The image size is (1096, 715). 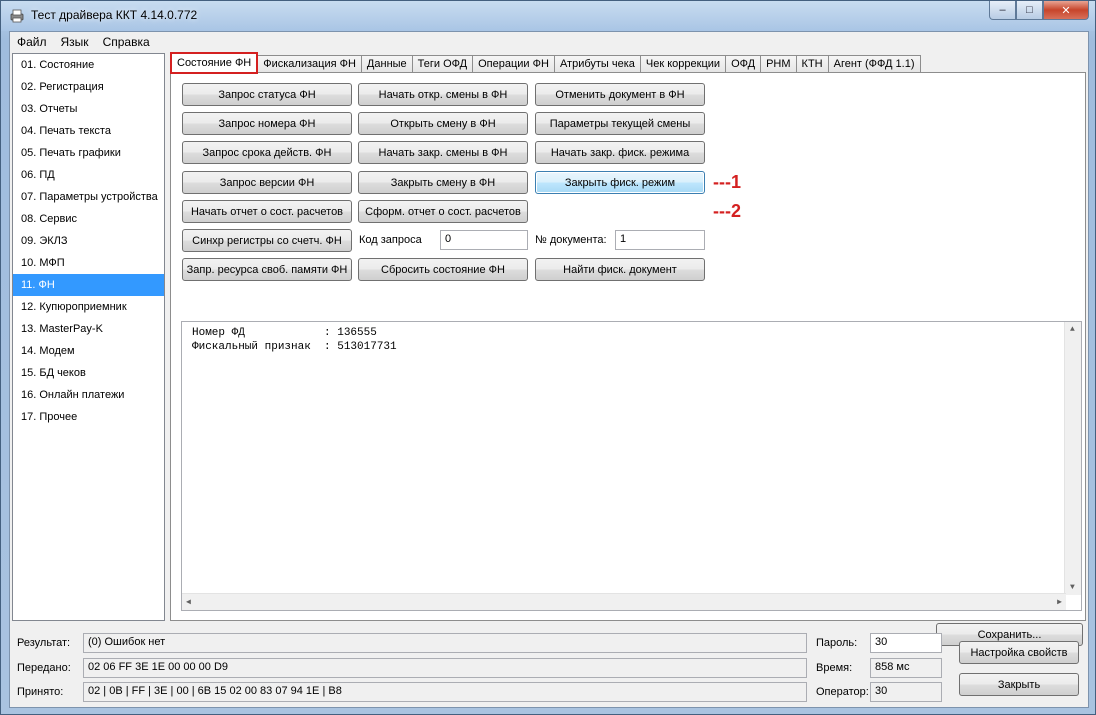 What do you see at coordinates (620, 269) in the screenshot?
I see `find-fiscal-document-button: Найти фиск. документ` at bounding box center [620, 269].